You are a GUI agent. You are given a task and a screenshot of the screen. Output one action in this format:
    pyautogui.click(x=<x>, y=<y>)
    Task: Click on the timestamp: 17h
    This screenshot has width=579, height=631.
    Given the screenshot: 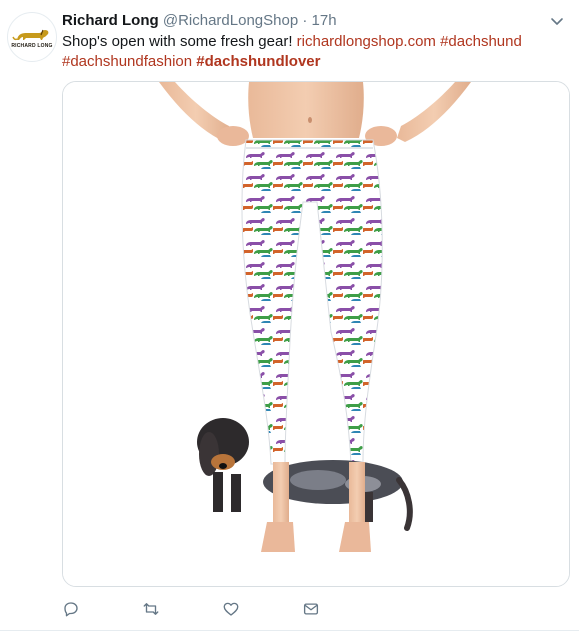 What is the action you would take?
    pyautogui.click(x=324, y=20)
    